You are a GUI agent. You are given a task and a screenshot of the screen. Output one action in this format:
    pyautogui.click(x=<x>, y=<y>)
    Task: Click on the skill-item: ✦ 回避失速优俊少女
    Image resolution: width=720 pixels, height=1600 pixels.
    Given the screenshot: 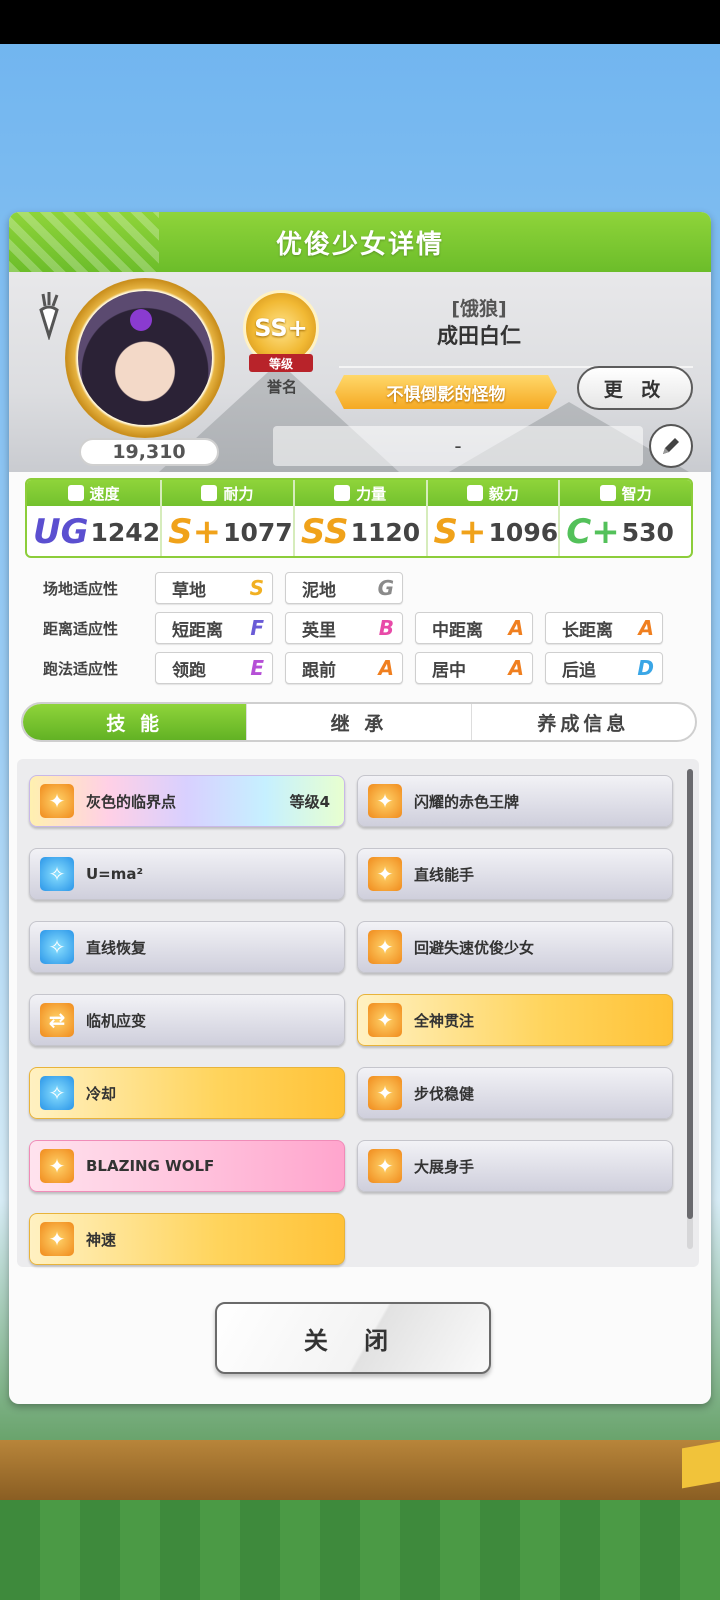 What is the action you would take?
    pyautogui.click(x=515, y=947)
    